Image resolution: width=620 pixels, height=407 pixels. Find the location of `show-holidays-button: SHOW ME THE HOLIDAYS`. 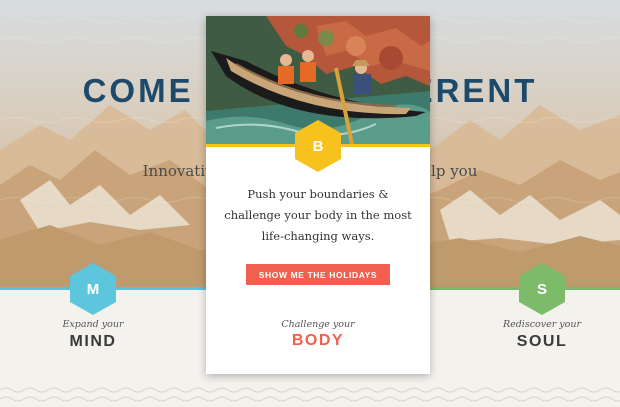

show-holidays-button: SHOW ME THE HOLIDAYS is located at coordinates (318, 274).